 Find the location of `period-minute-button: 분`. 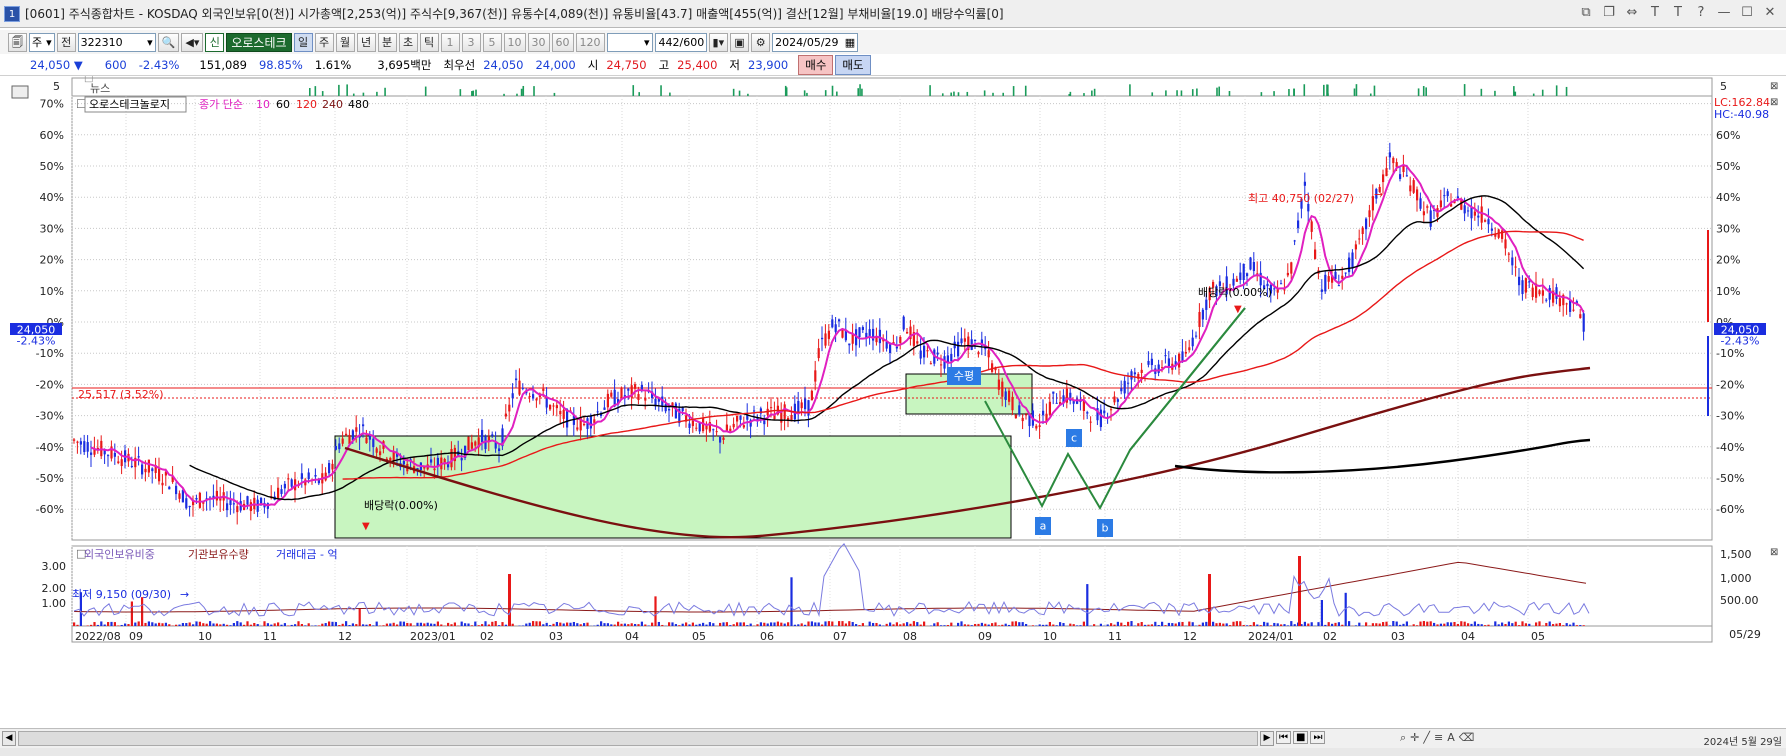

period-minute-button: 분 is located at coordinates (387, 42).